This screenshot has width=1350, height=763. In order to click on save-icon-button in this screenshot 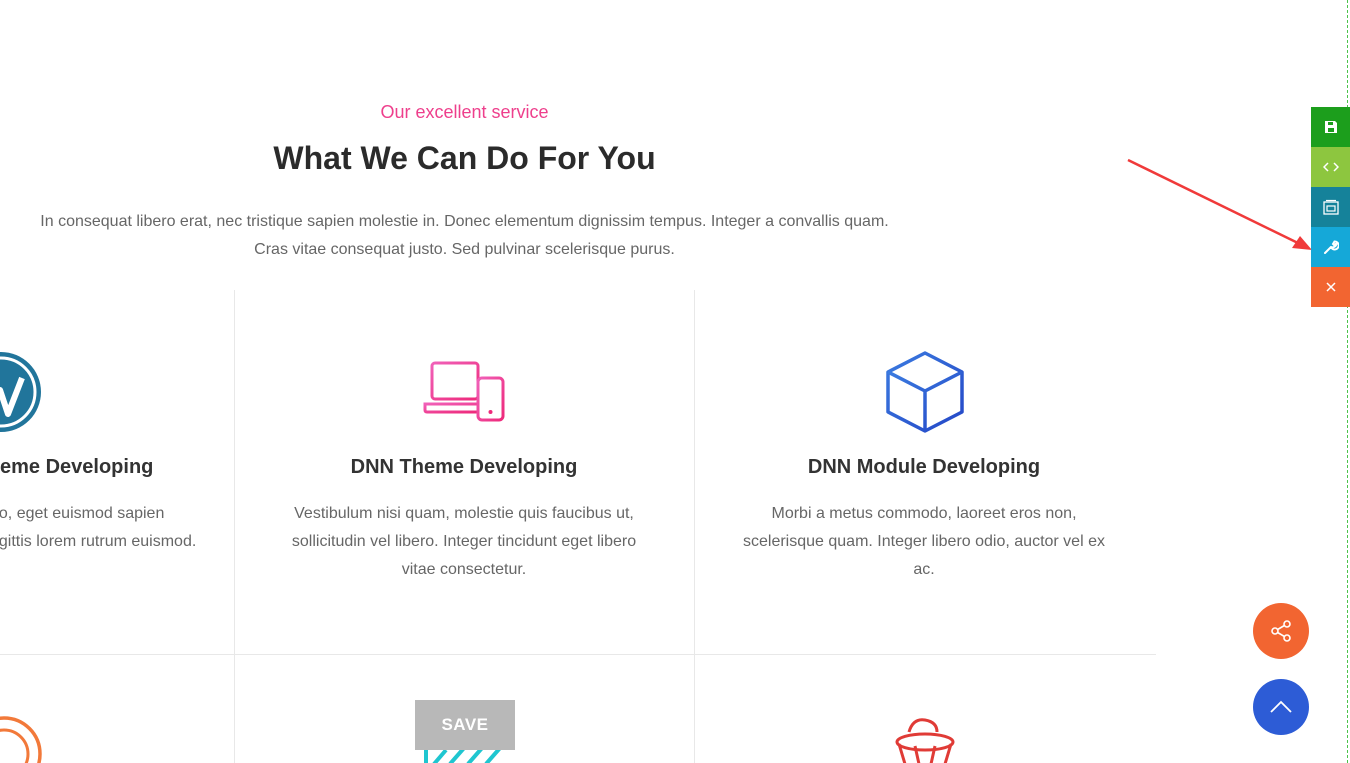, I will do `click(1330, 127)`.